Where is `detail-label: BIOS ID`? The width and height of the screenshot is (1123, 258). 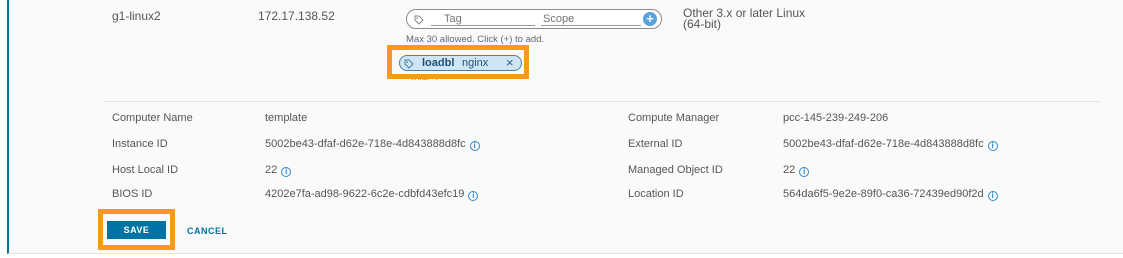
detail-label: BIOS ID is located at coordinates (132, 194).